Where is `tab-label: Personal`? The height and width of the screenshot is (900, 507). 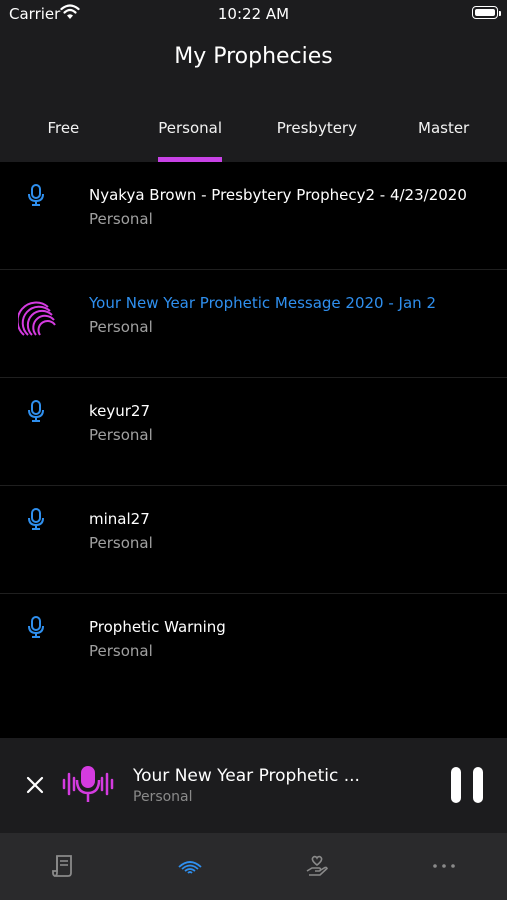
tab-label: Personal is located at coordinates (190, 128).